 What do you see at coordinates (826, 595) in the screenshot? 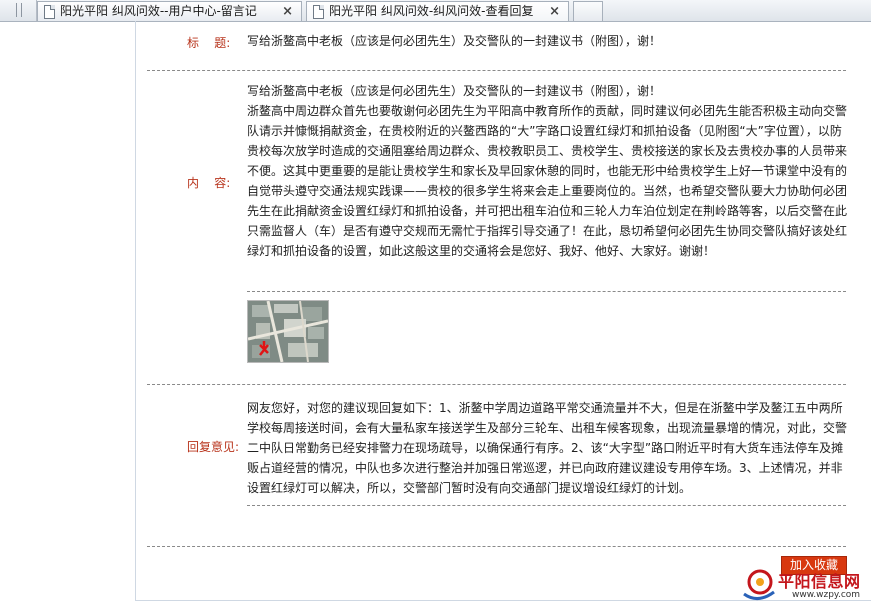
I see `logo-url: www.wzpy.com` at bounding box center [826, 595].